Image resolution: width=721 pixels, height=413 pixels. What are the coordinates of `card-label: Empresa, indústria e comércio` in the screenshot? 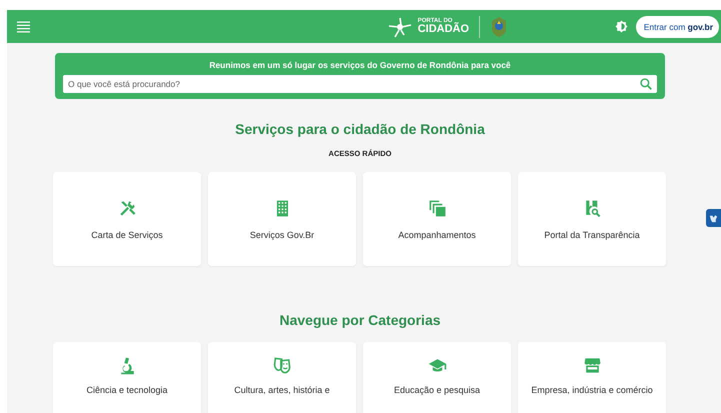 It's located at (592, 390).